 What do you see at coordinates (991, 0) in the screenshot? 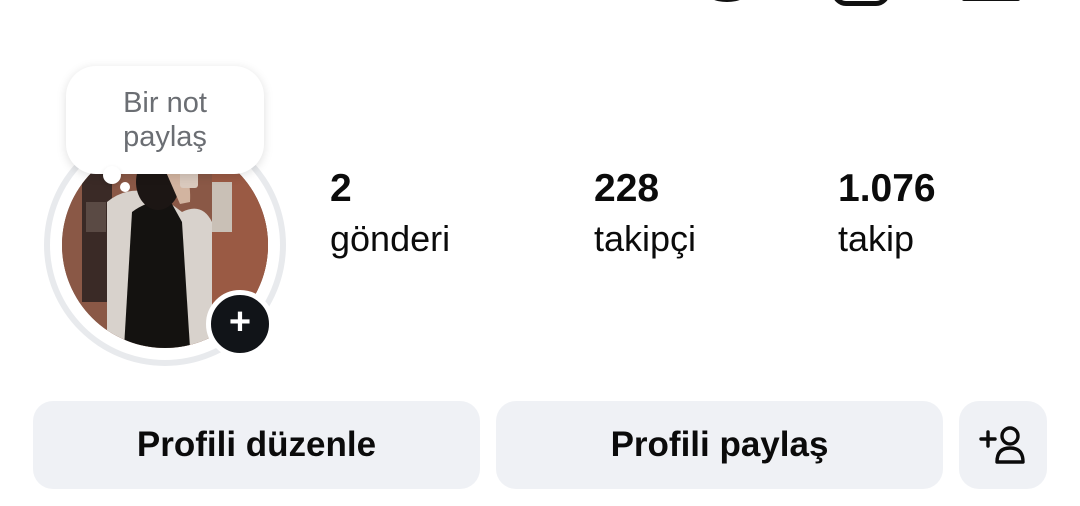
I see `menu-icon` at bounding box center [991, 0].